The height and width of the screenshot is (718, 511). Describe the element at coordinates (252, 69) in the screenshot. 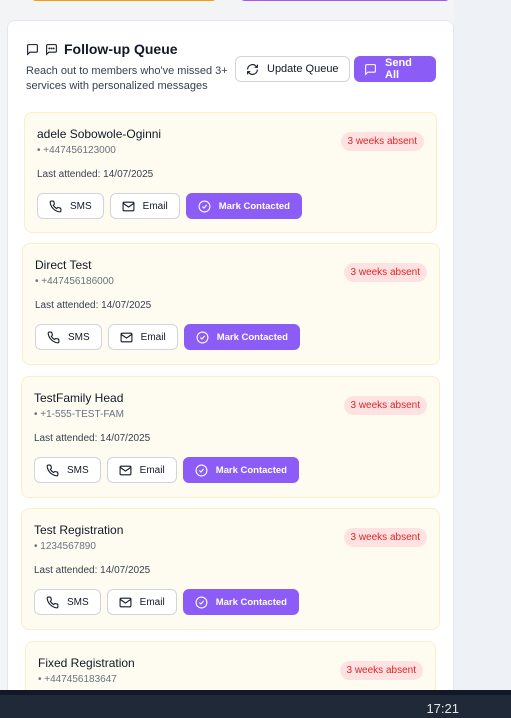

I see `refresh-icon` at that location.